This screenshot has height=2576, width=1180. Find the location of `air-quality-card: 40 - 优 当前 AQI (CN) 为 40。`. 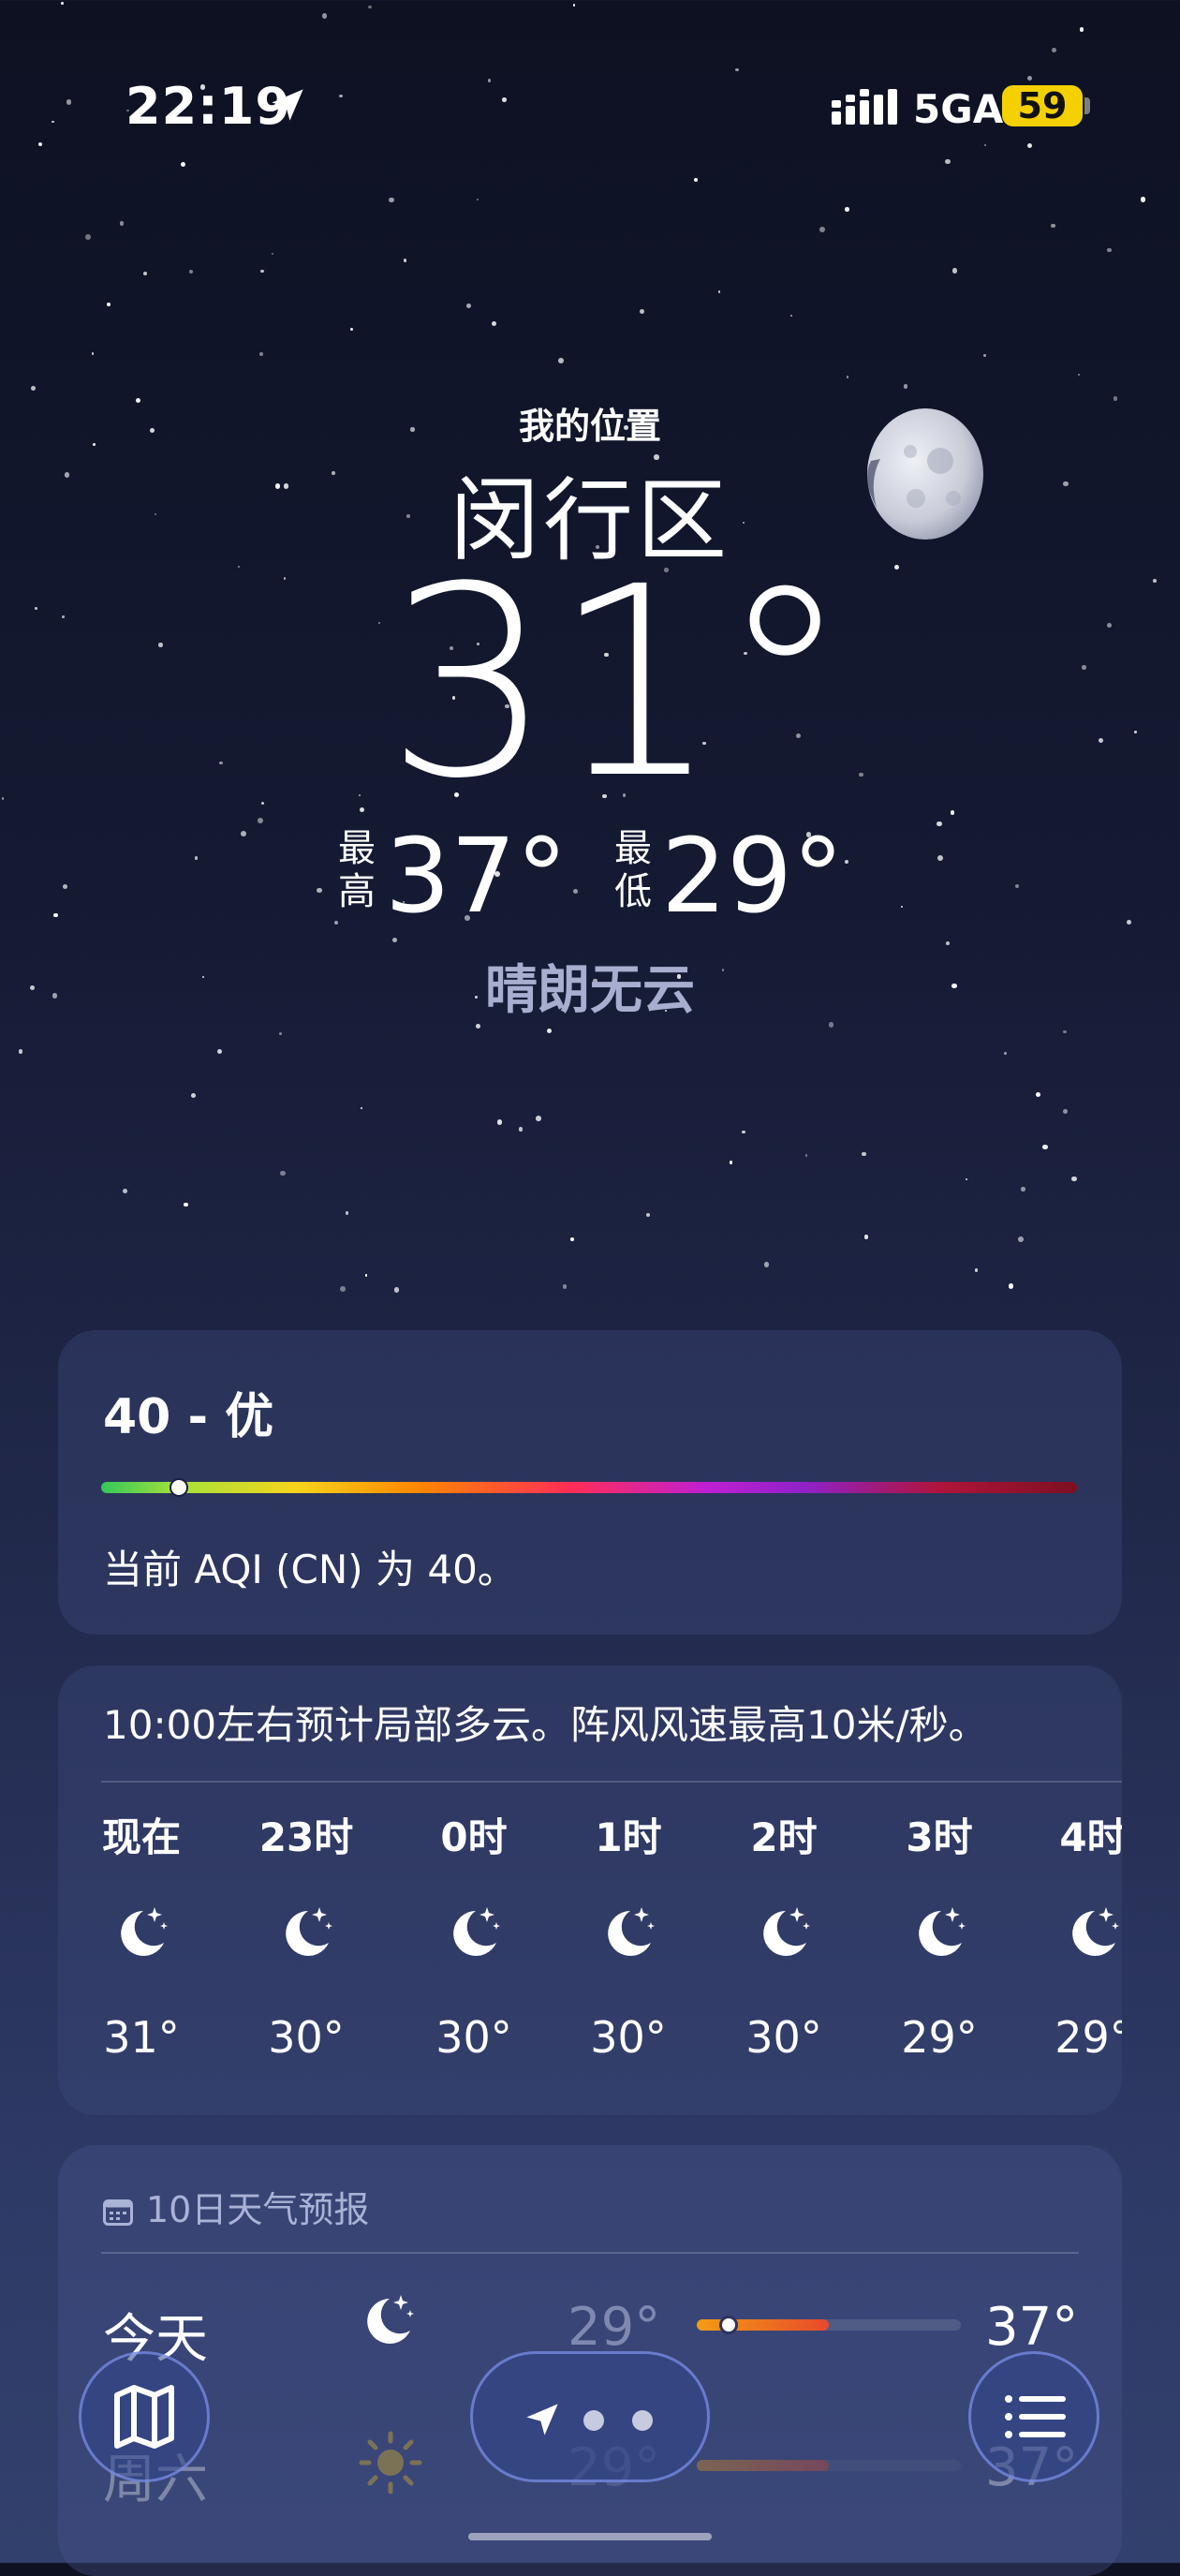

air-quality-card: 40 - 优 当前 AQI (CN) 为 40。 is located at coordinates (590, 1483).